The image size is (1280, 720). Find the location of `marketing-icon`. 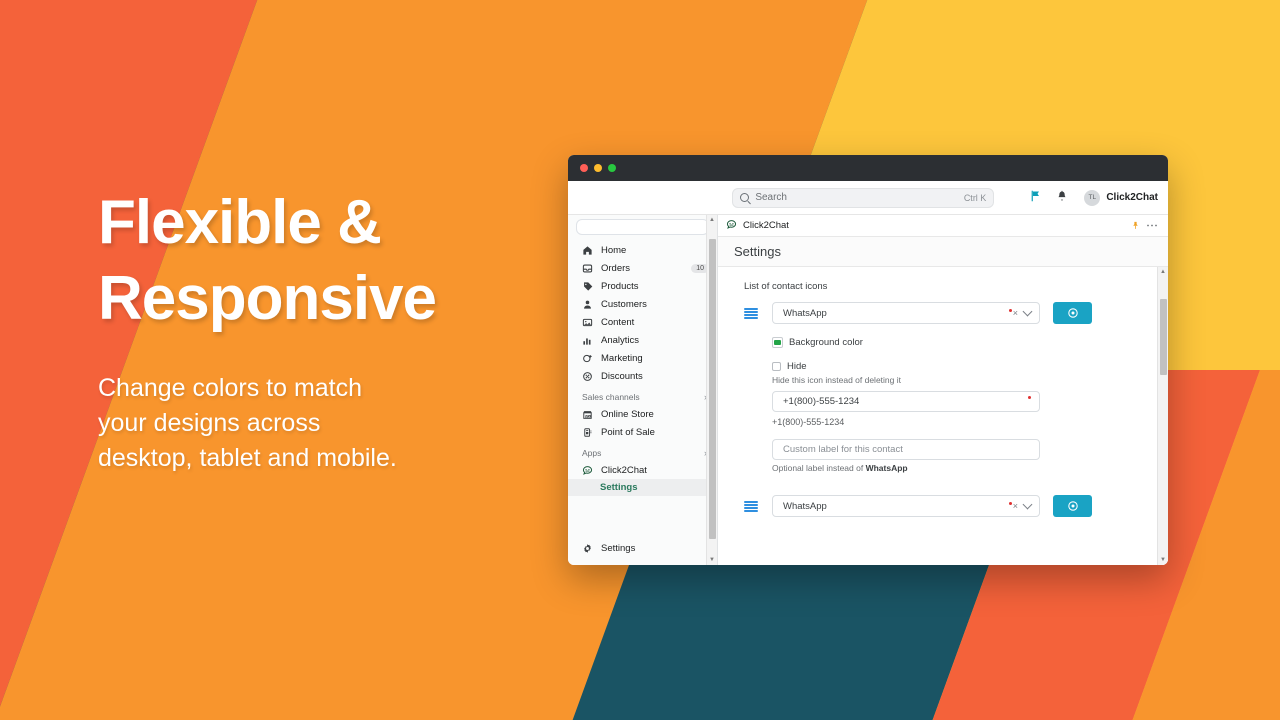

marketing-icon is located at coordinates (587, 358).